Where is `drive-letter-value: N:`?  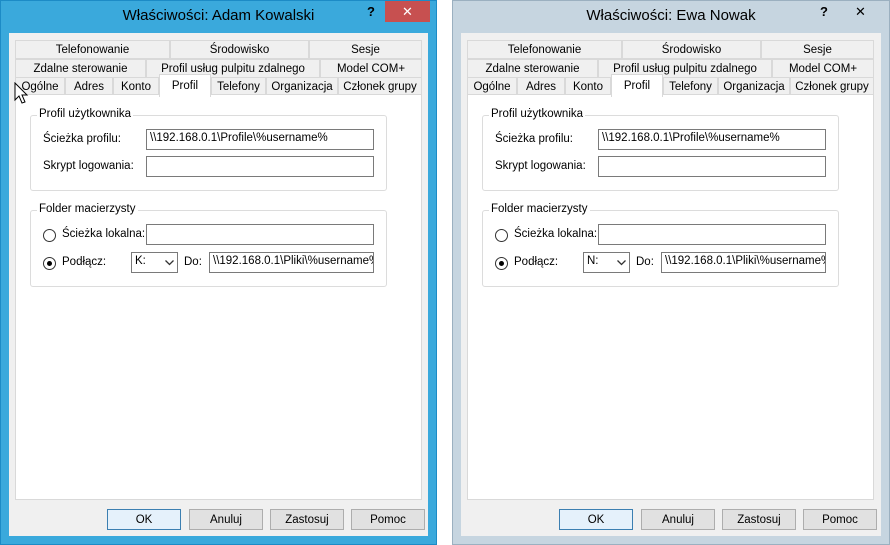
drive-letter-value: N: is located at coordinates (593, 261).